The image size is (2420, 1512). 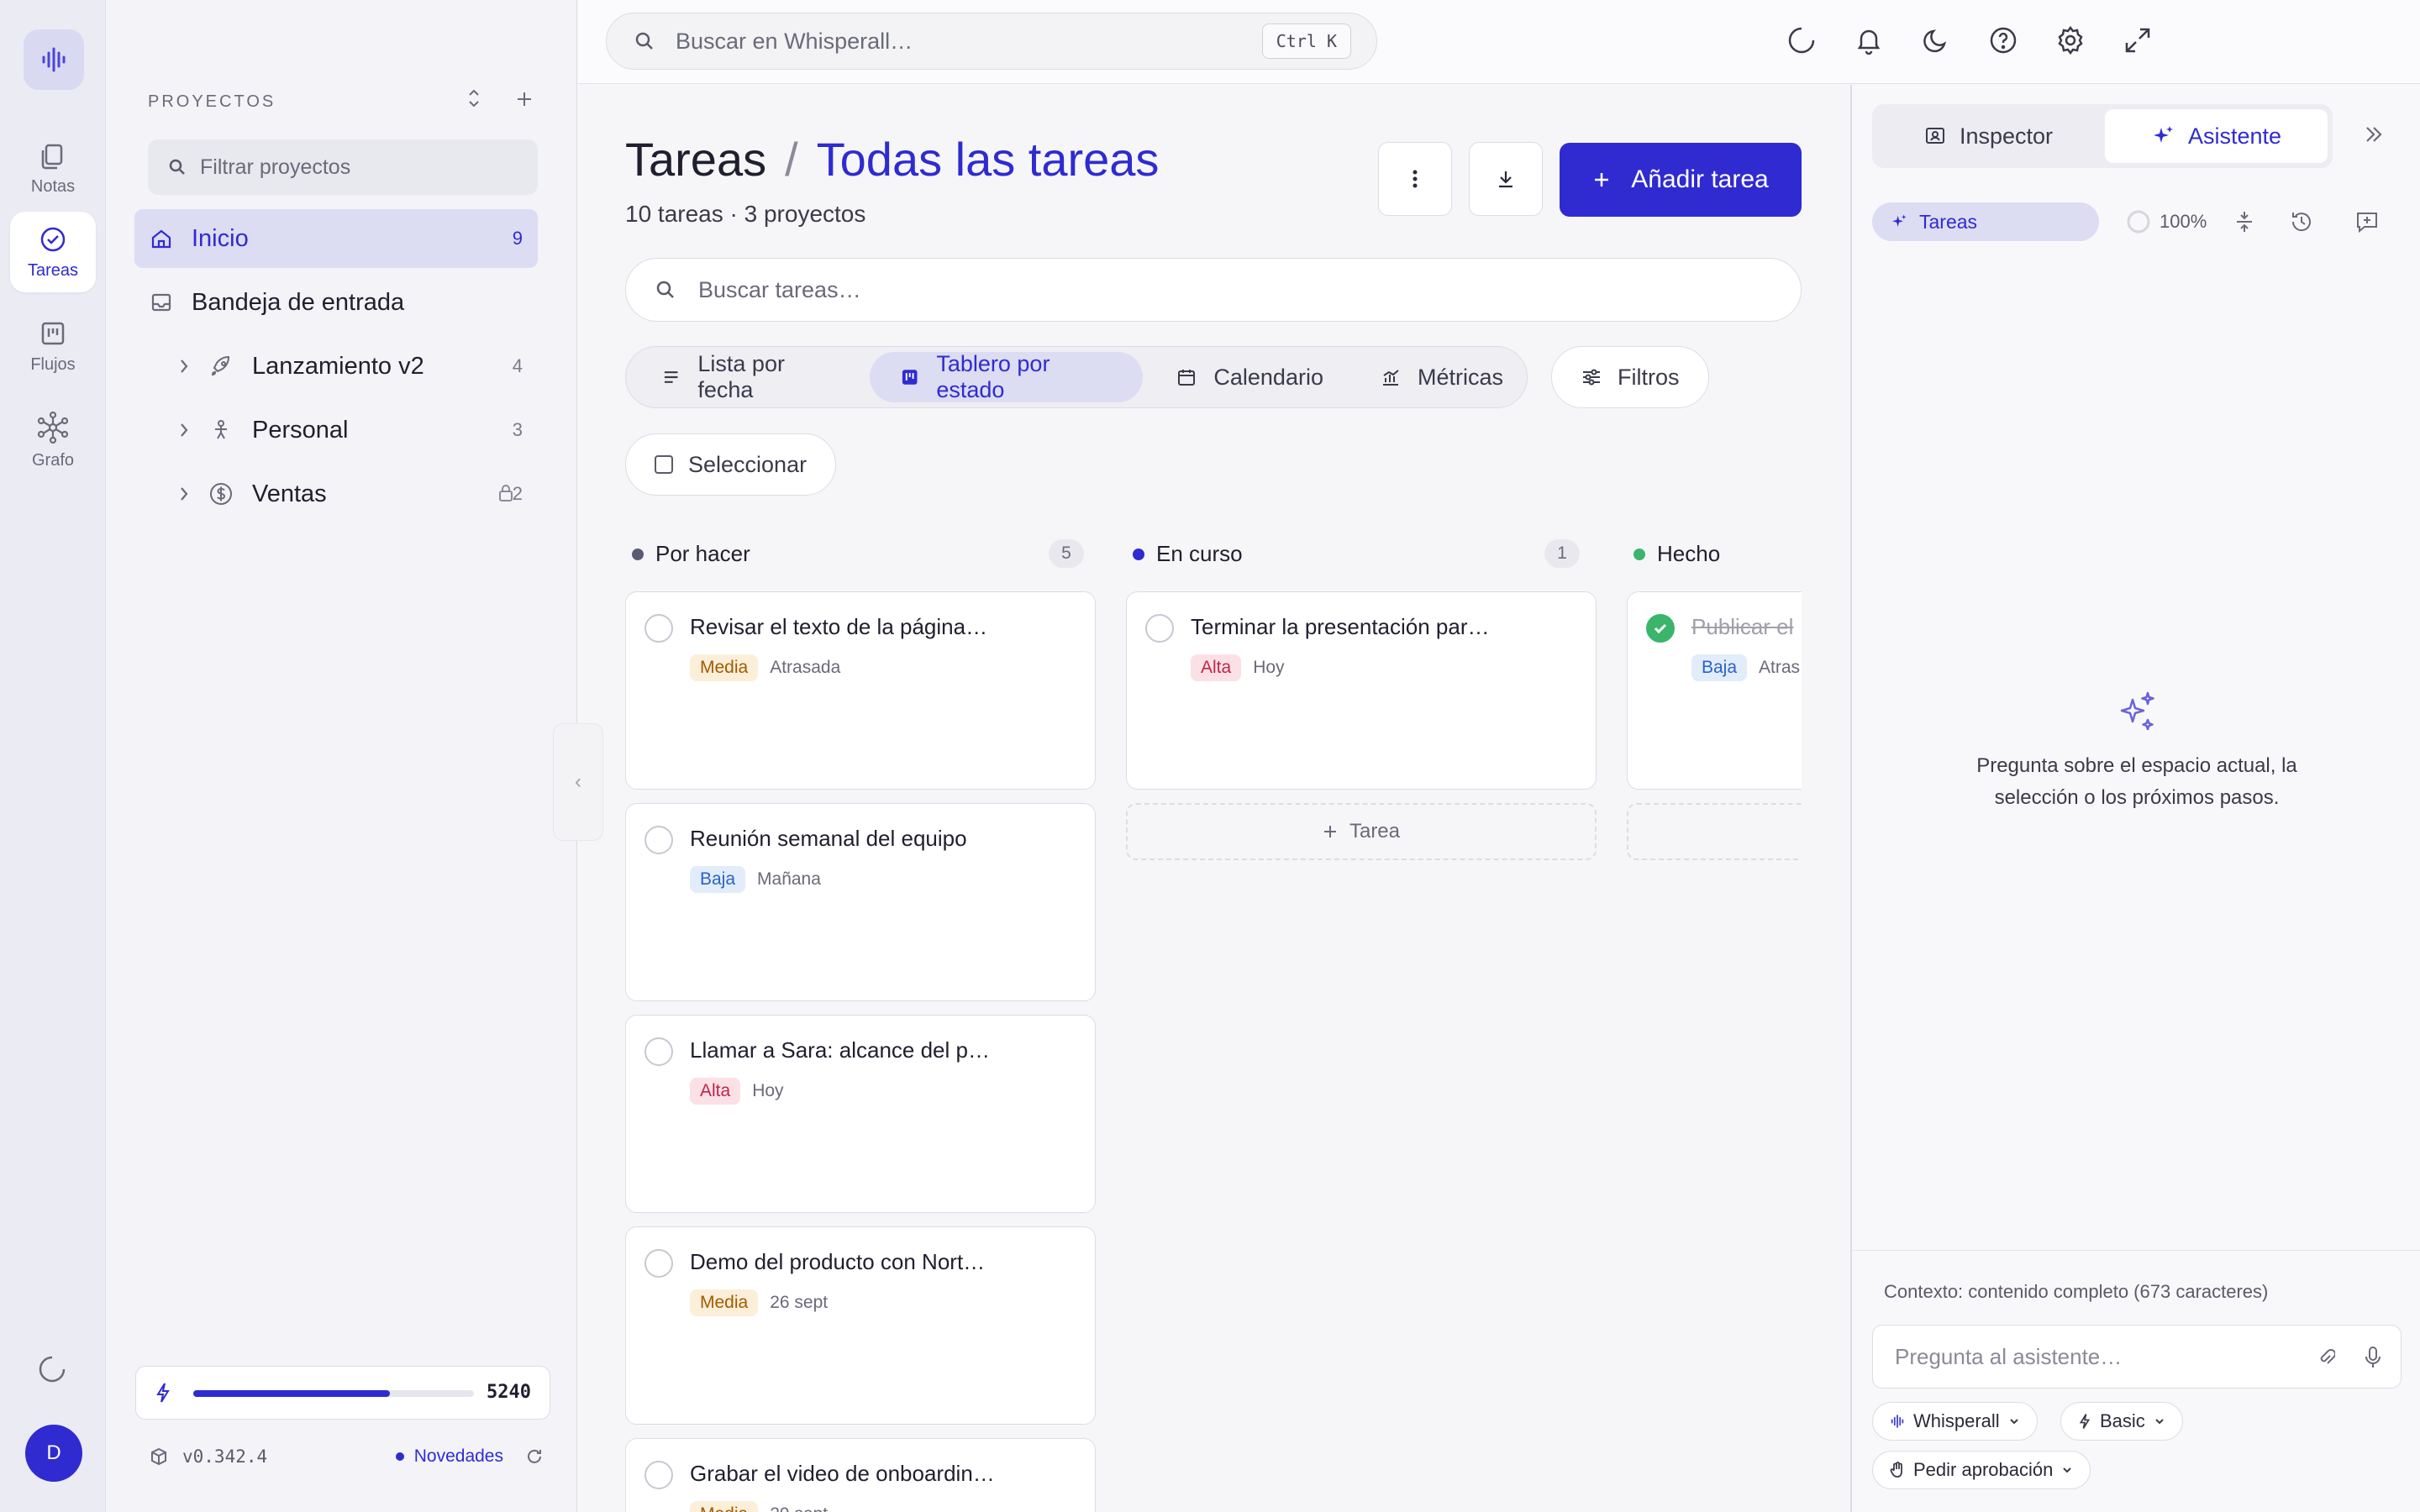 What do you see at coordinates (1898, 1421) in the screenshot?
I see `waveform-icon` at bounding box center [1898, 1421].